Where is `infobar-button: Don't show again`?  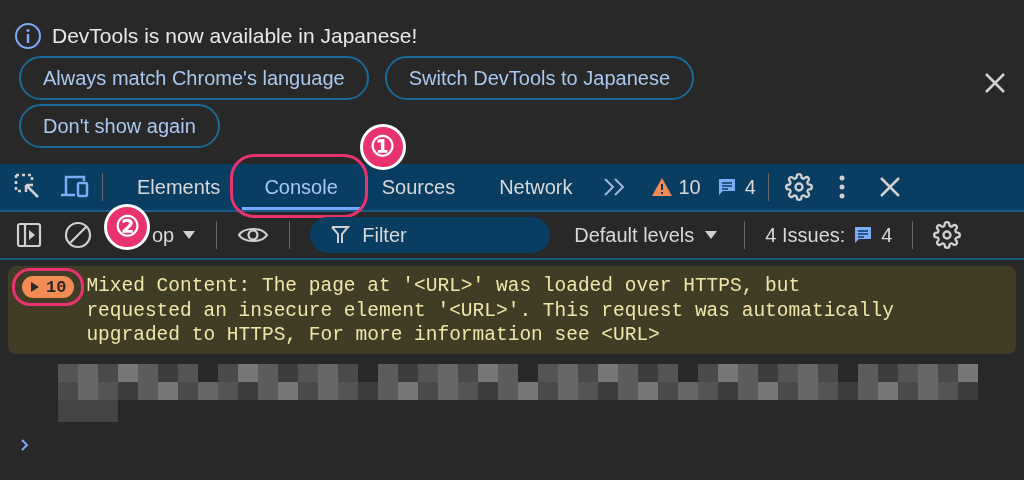 infobar-button: Don't show again is located at coordinates (119, 126).